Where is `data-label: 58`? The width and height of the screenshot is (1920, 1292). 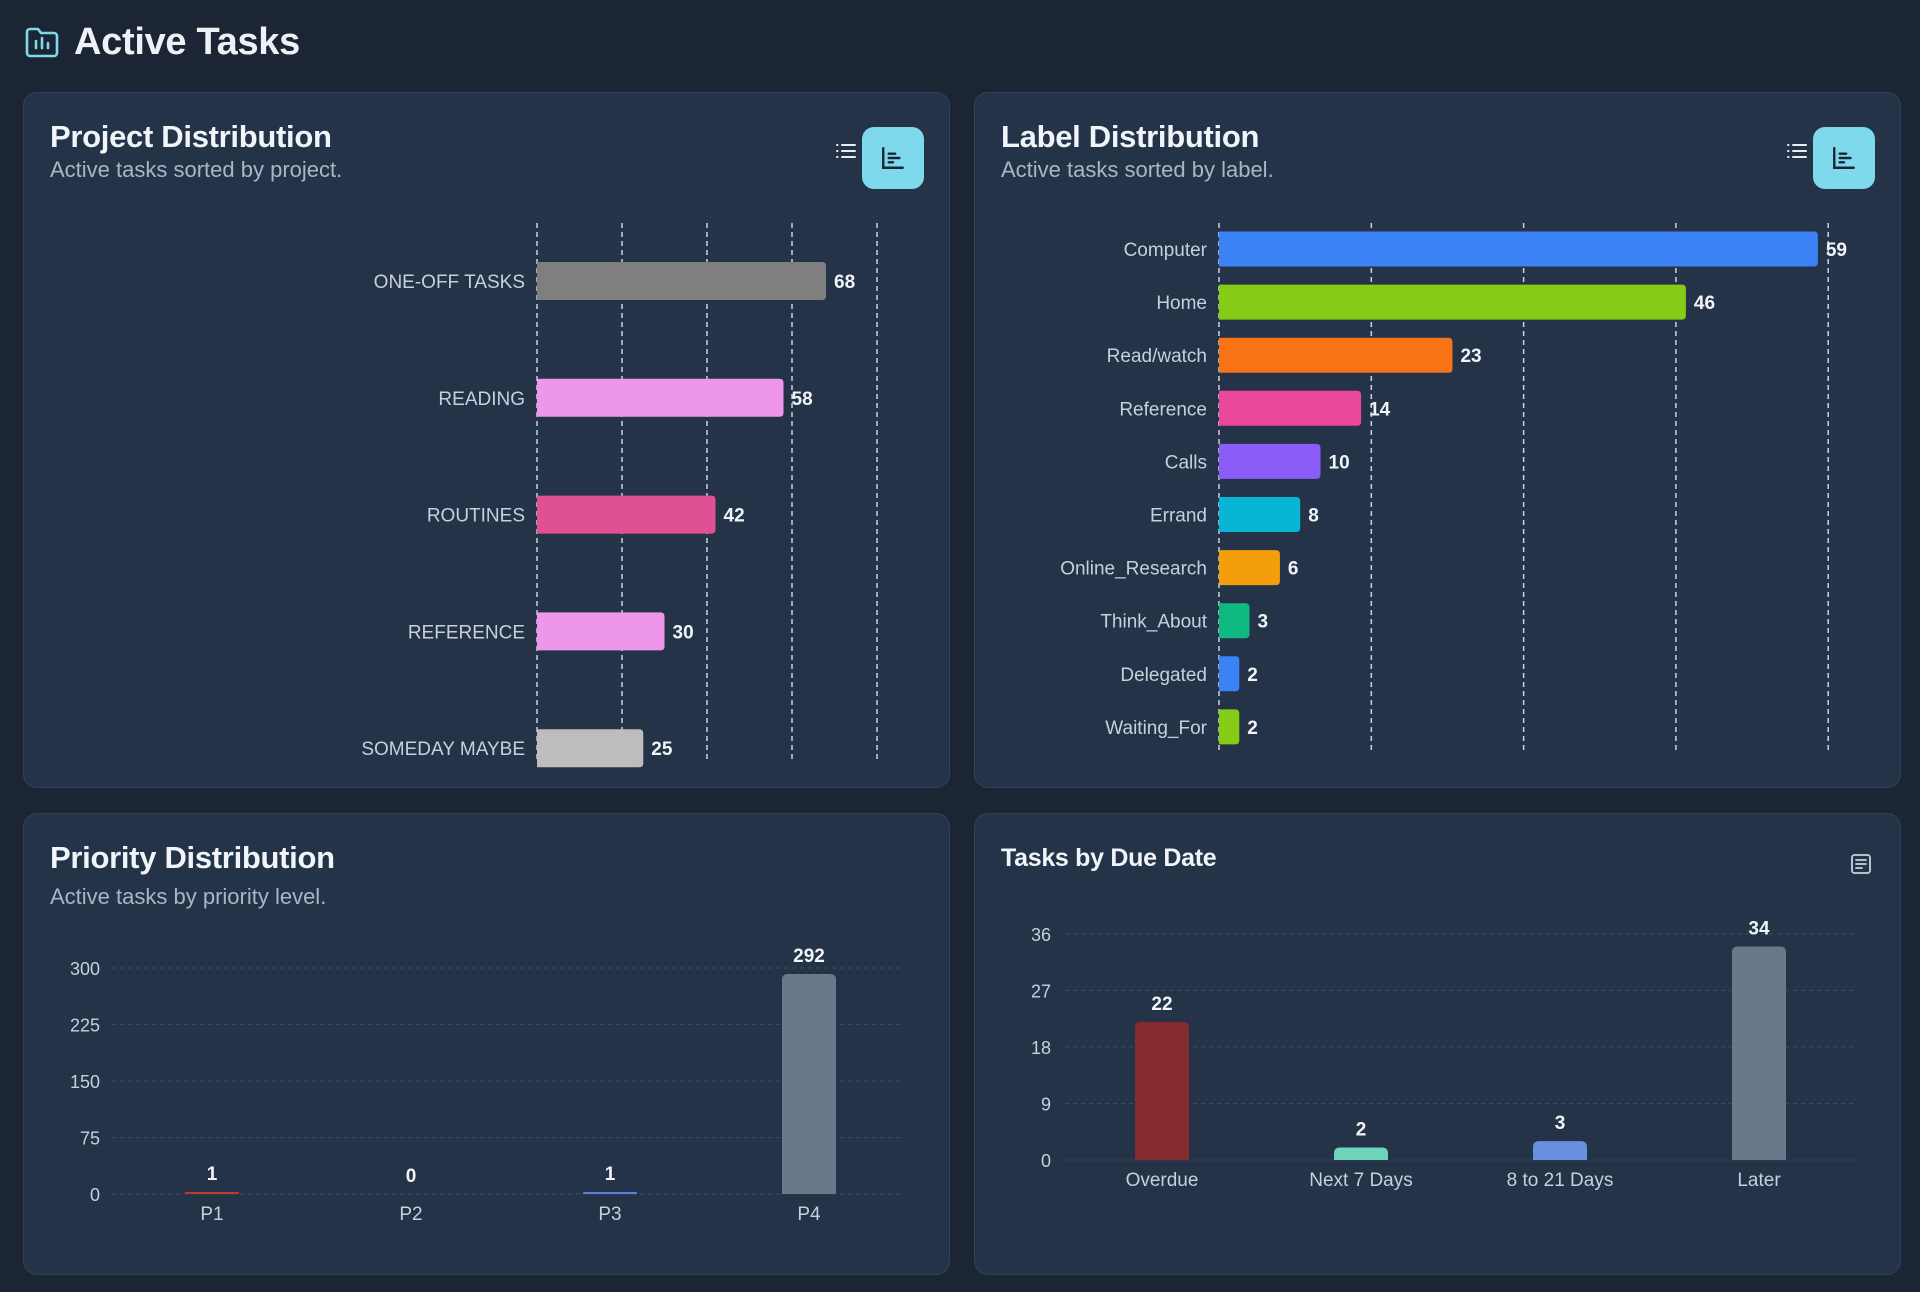
data-label: 58 is located at coordinates (802, 399).